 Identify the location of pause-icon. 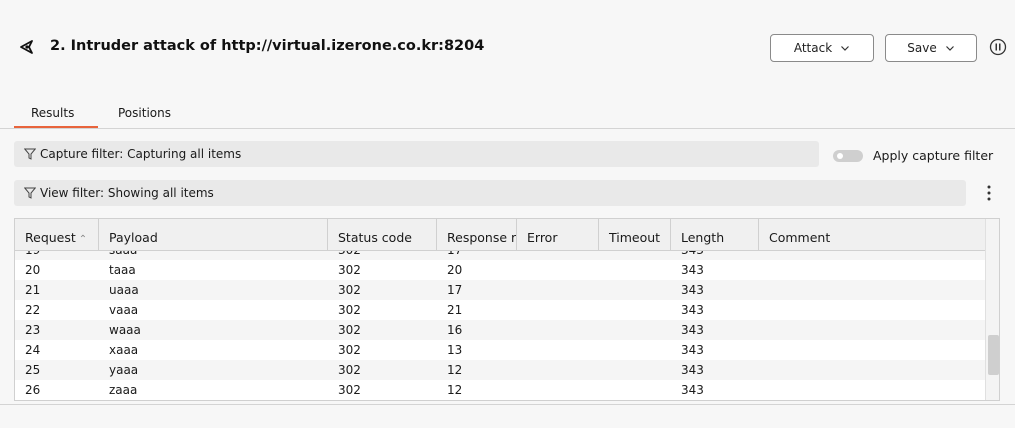
(998, 47).